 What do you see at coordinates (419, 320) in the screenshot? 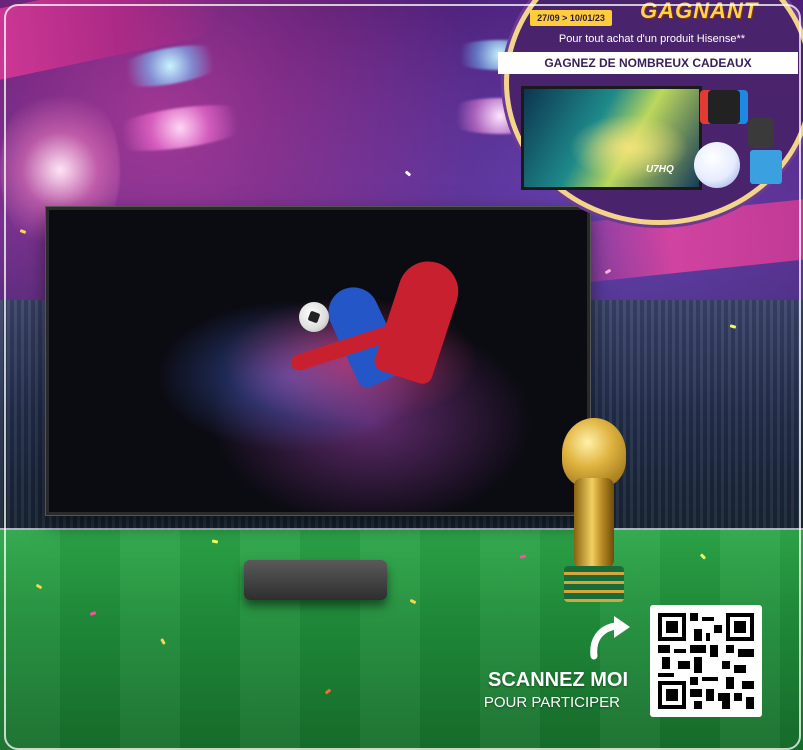
I see `player-red-silhouette` at bounding box center [419, 320].